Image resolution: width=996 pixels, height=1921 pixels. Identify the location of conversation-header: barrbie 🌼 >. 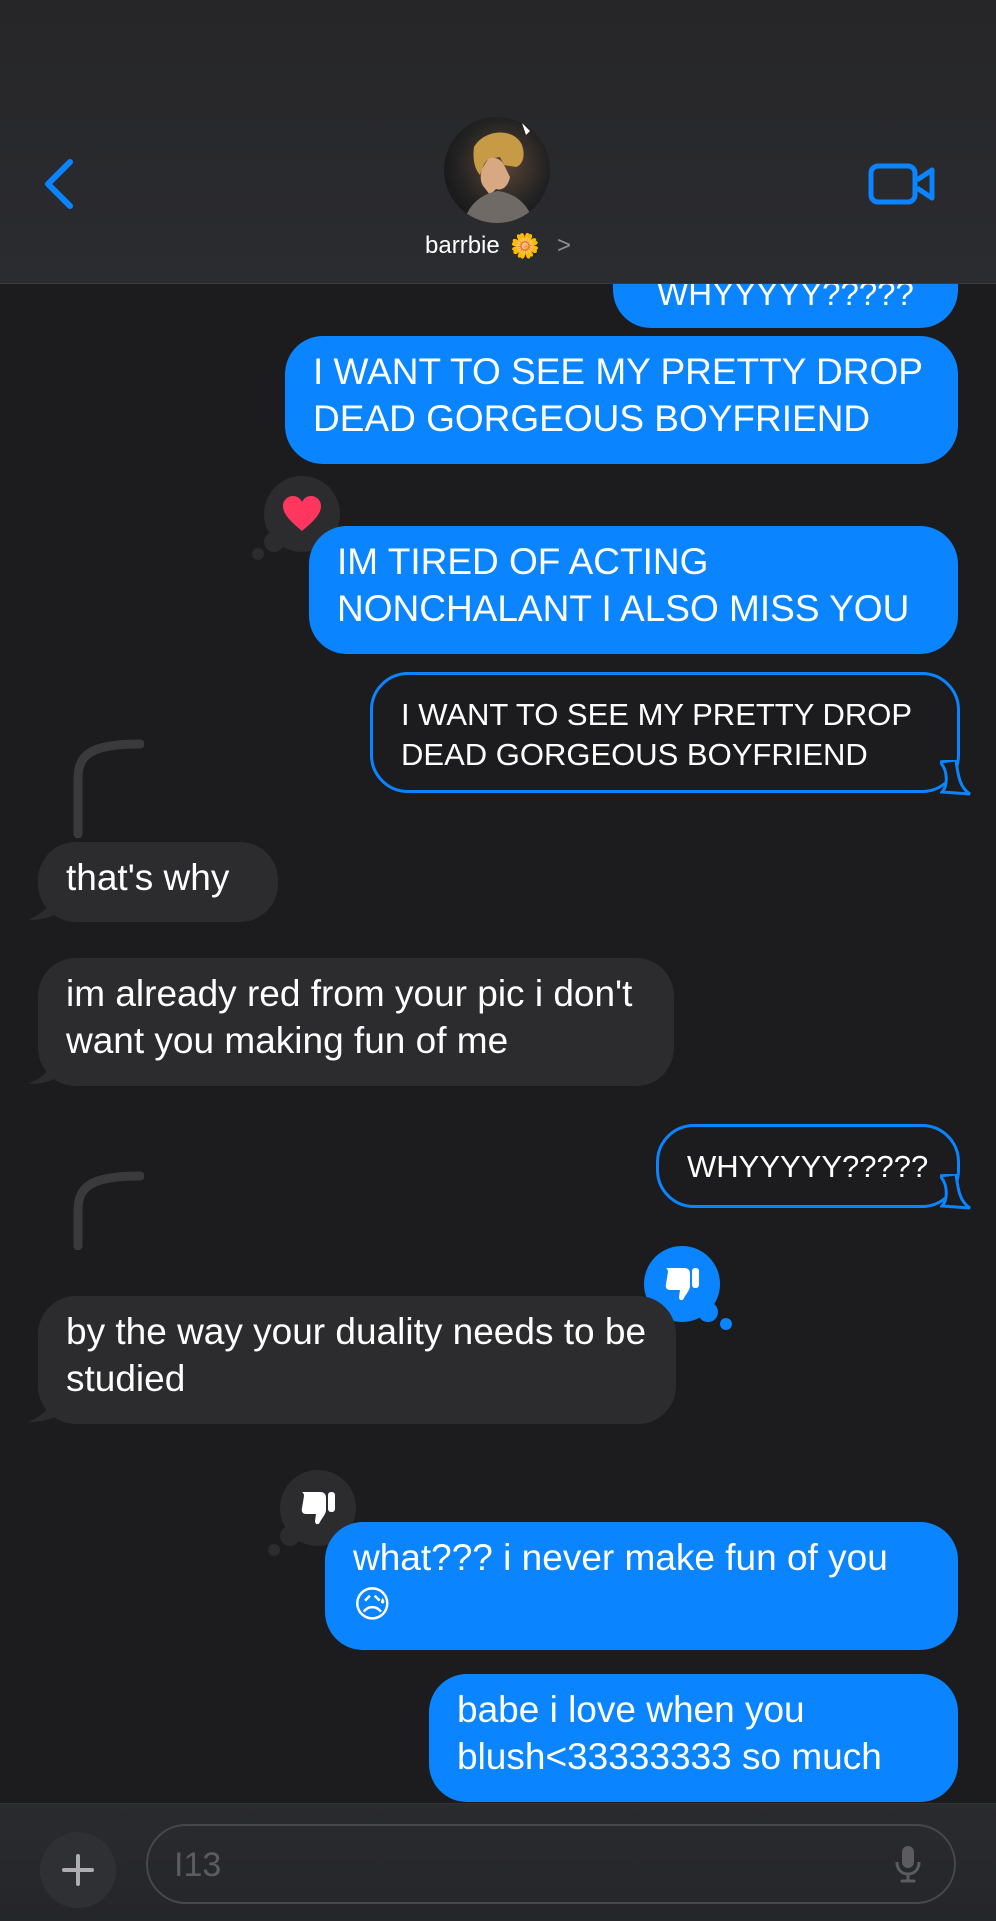
(498, 142).